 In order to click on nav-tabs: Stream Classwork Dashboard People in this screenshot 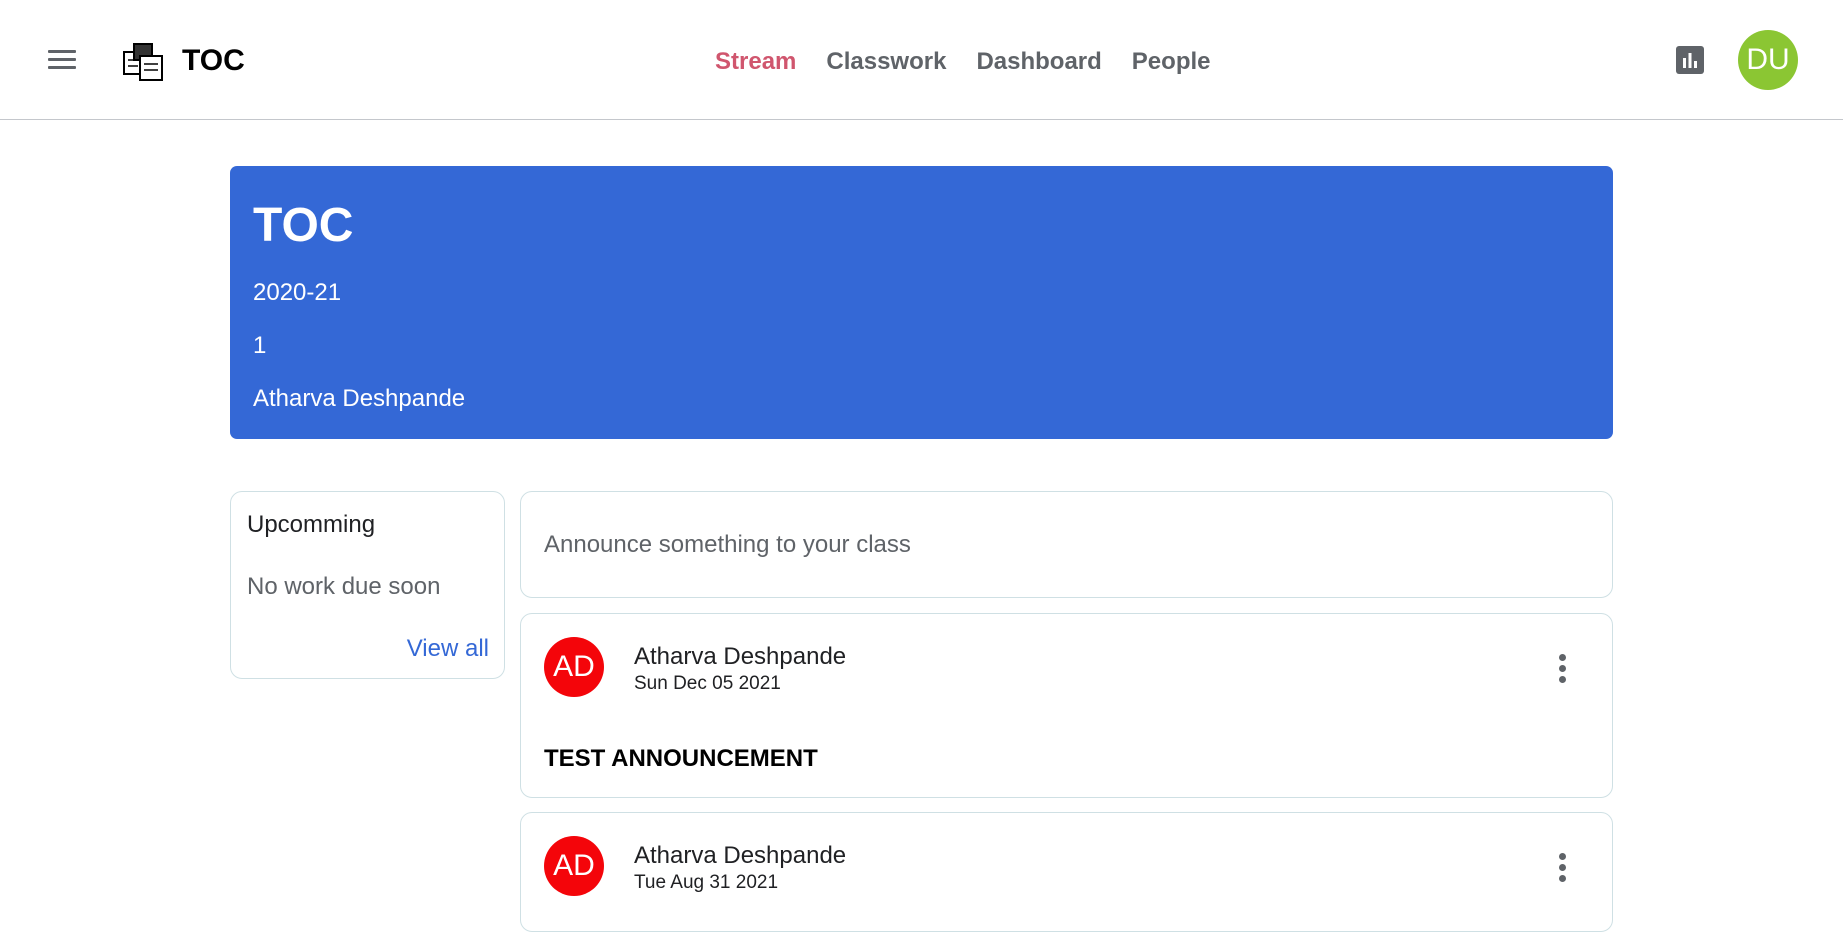, I will do `click(963, 62)`.